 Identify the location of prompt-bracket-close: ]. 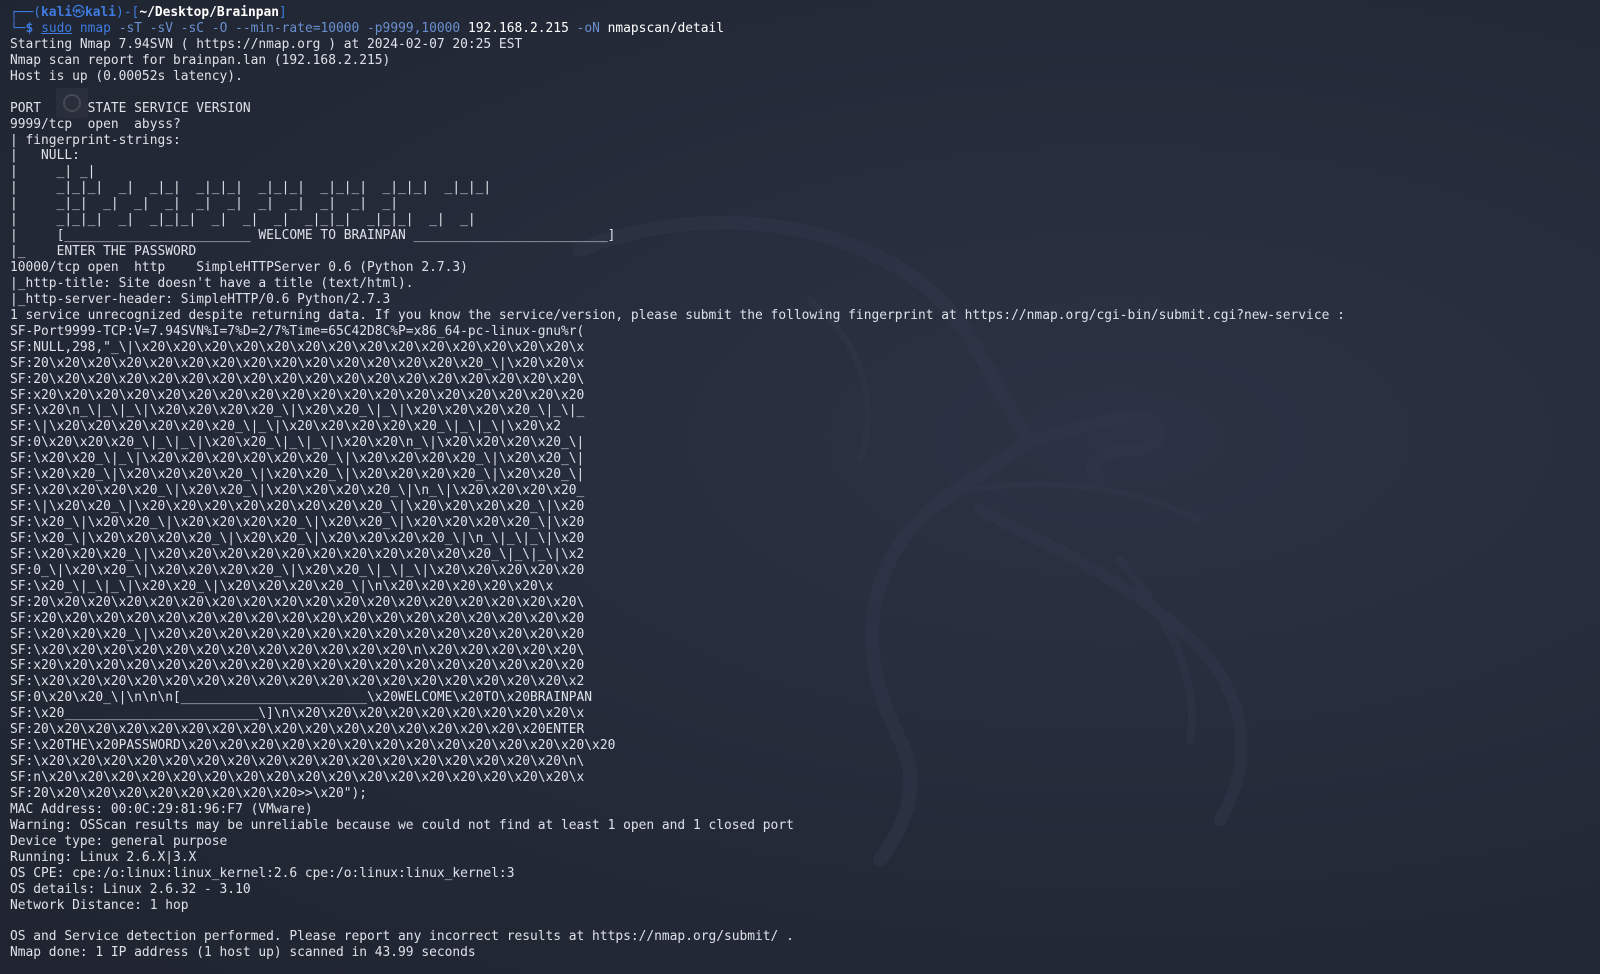
(283, 12).